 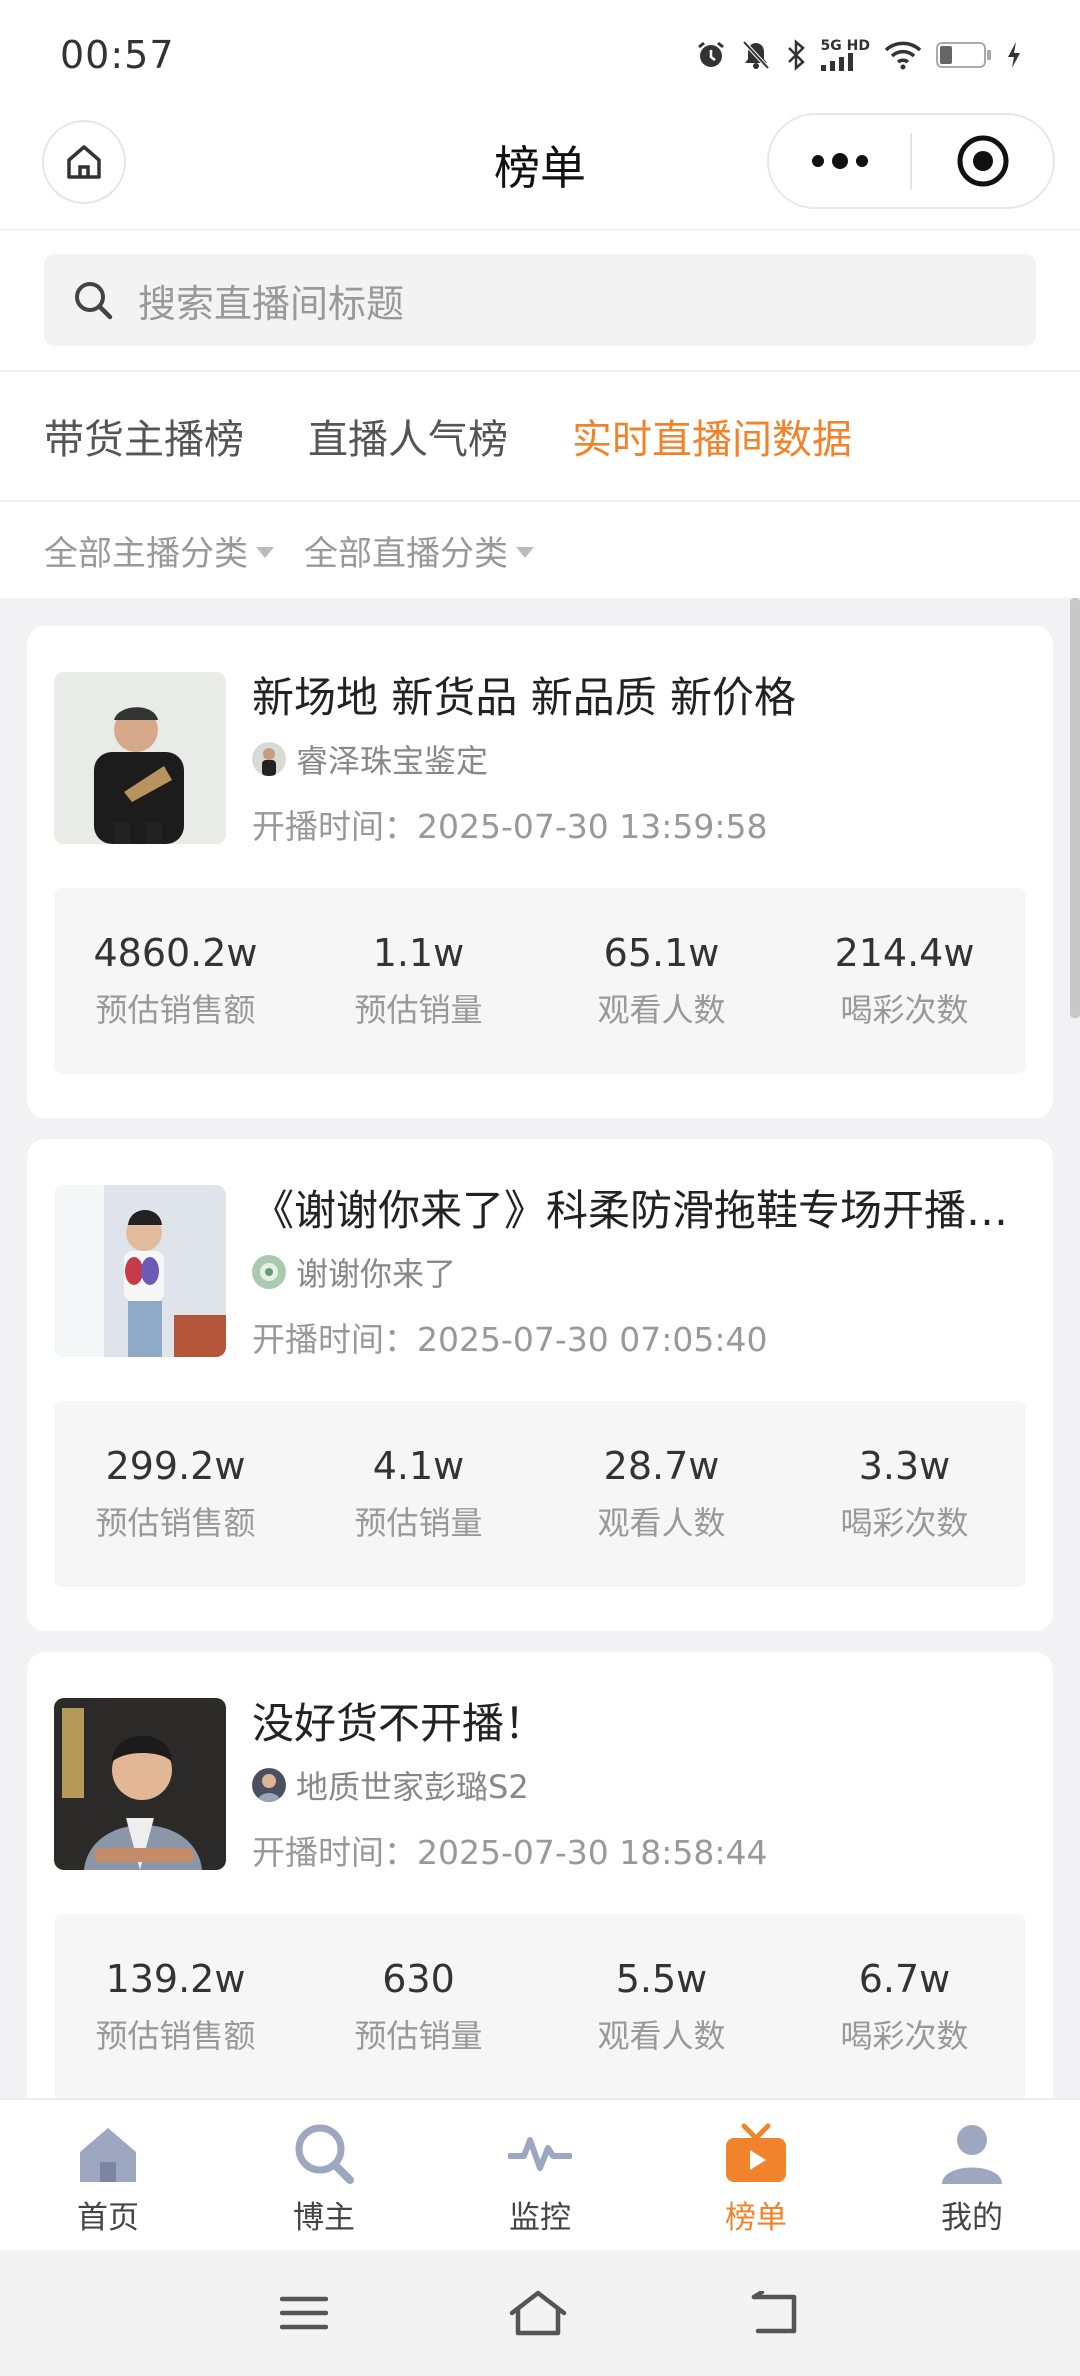 I want to click on tabbar-label: 监控, so click(x=540, y=2218).